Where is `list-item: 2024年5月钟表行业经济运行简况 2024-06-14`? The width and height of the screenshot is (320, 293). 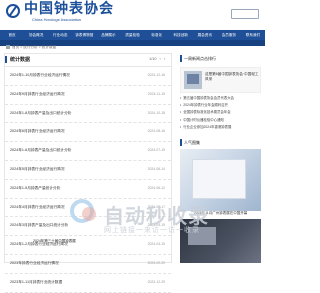 list-item: 2024年5月钟表行业经济运行简况 2024-06-14 is located at coordinates (88, 170).